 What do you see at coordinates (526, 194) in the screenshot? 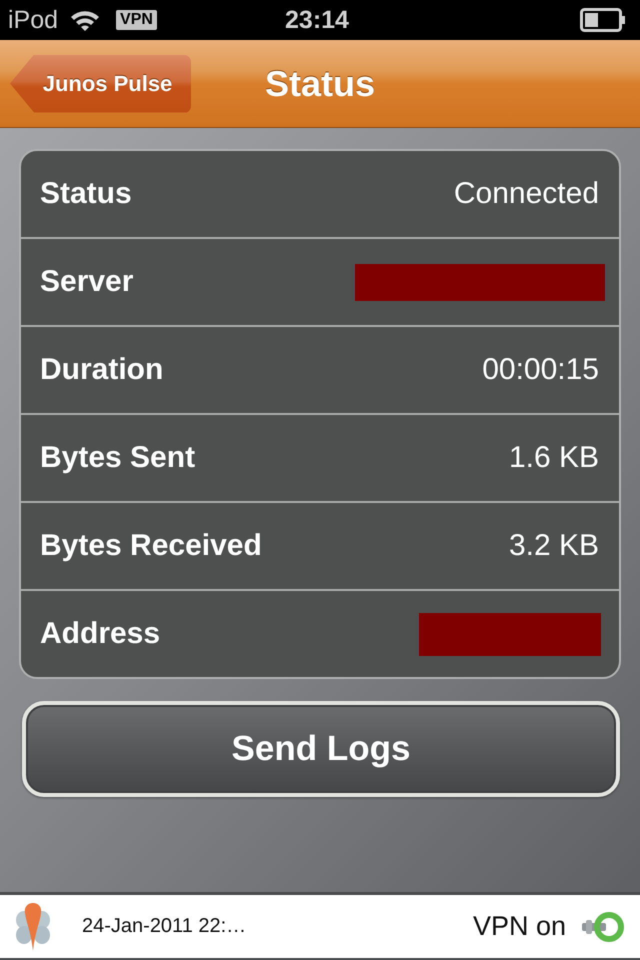
I see `row-value: Connected` at bounding box center [526, 194].